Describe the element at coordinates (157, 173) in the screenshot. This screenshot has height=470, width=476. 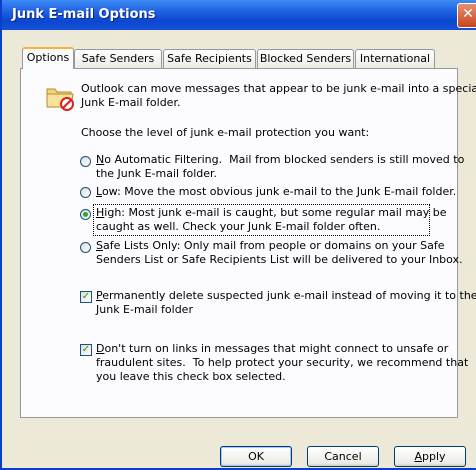
I see `radio-no-automatic-filtering-label-2: the Junk E-mail folder.` at that location.